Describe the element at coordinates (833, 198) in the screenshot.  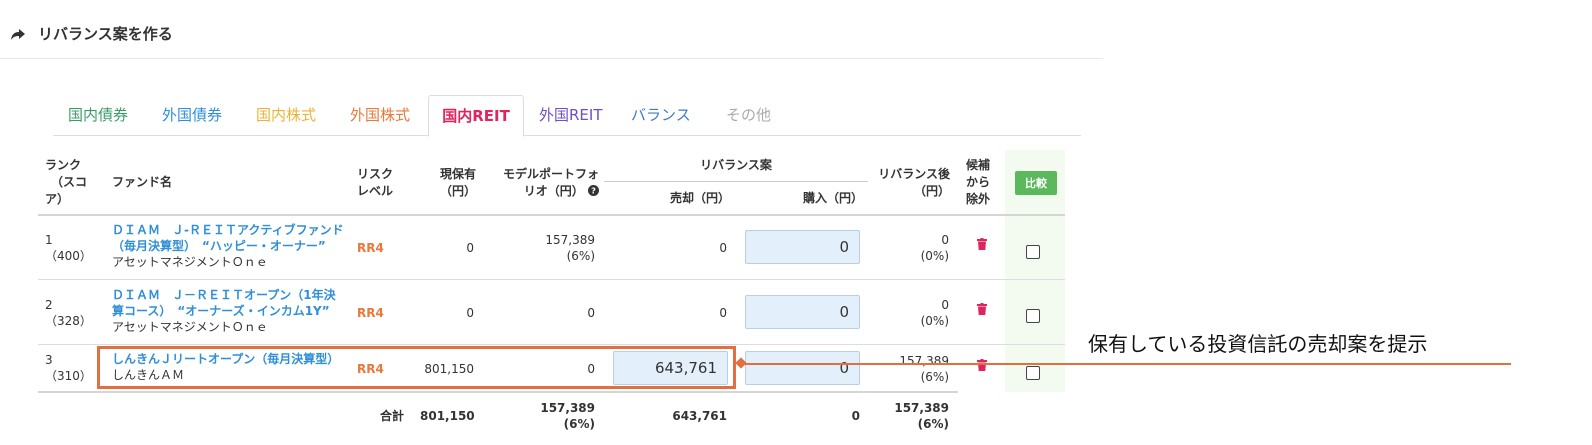
I see `header-buy: 購入（円）` at that location.